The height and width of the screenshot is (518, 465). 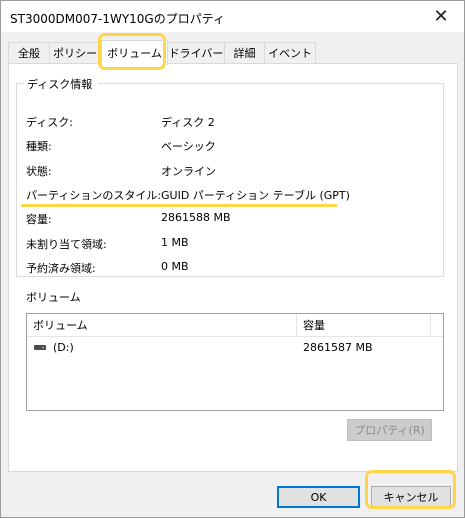 What do you see at coordinates (188, 122) in the screenshot?
I see `disk-value: ディスク 2` at bounding box center [188, 122].